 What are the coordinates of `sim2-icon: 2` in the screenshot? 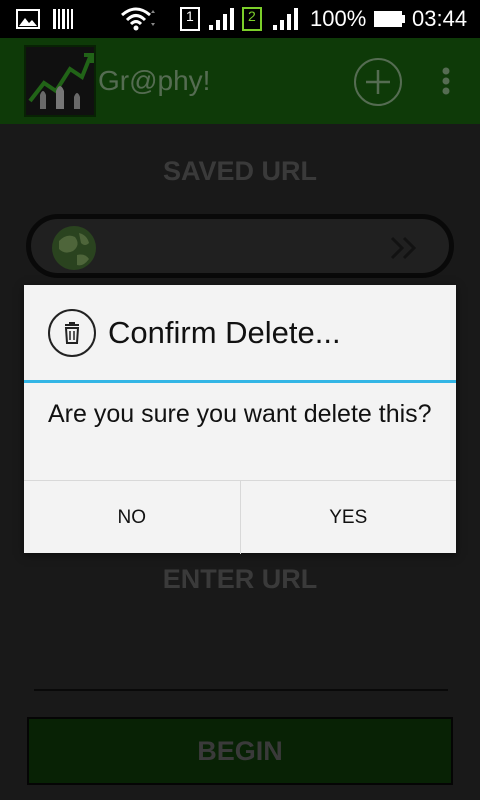 It's located at (253, 19).